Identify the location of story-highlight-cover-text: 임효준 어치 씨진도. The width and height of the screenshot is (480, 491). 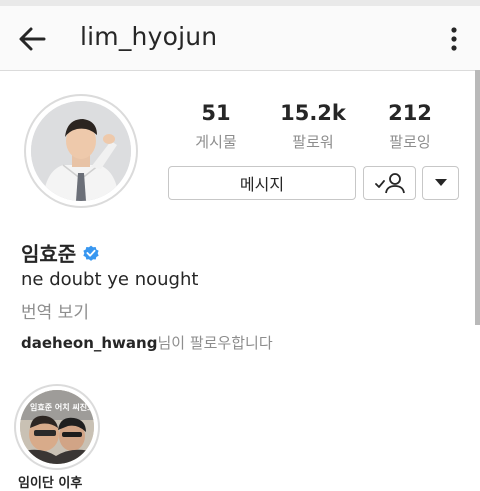
(62, 407).